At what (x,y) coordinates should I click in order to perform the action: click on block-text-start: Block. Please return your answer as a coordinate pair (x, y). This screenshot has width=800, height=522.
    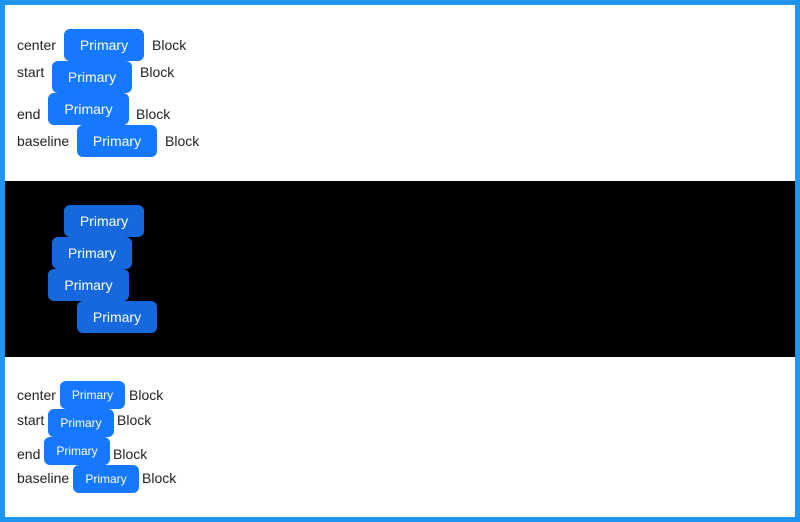
    Looking at the image, I should click on (157, 72).